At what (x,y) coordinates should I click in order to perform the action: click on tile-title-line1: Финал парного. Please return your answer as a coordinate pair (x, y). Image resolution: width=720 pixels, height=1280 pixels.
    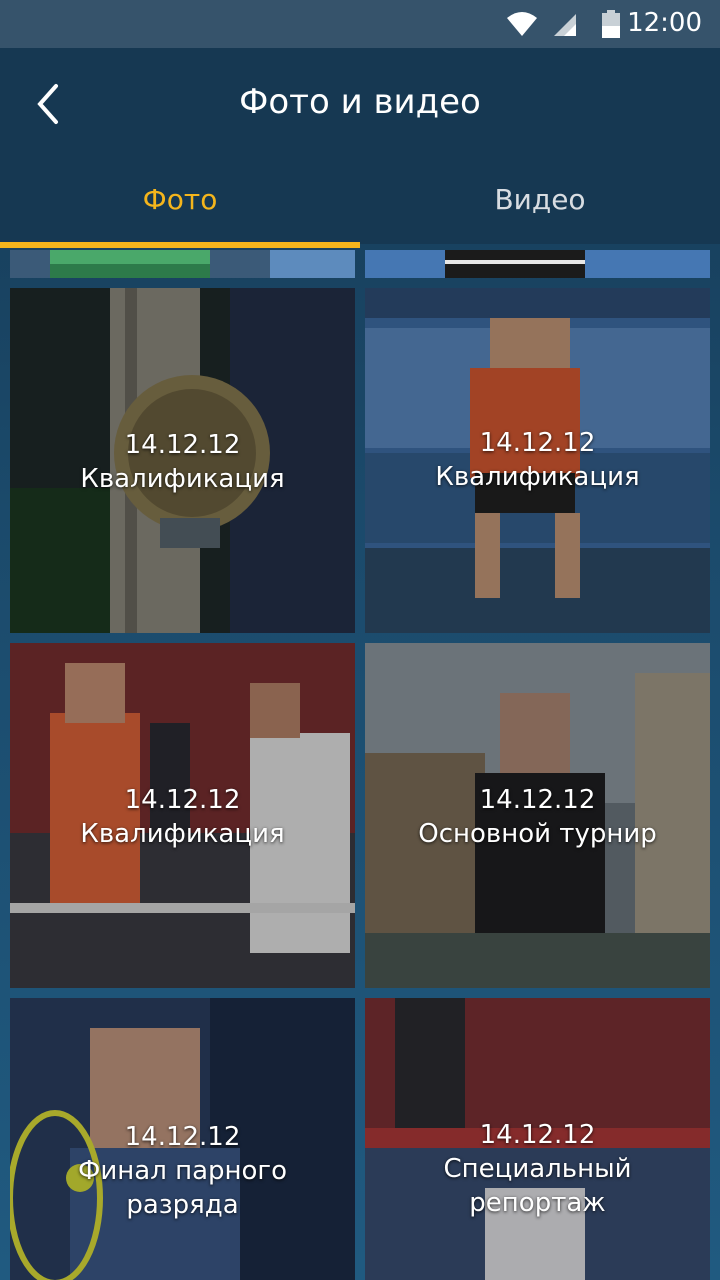
    Looking at the image, I should click on (182, 1171).